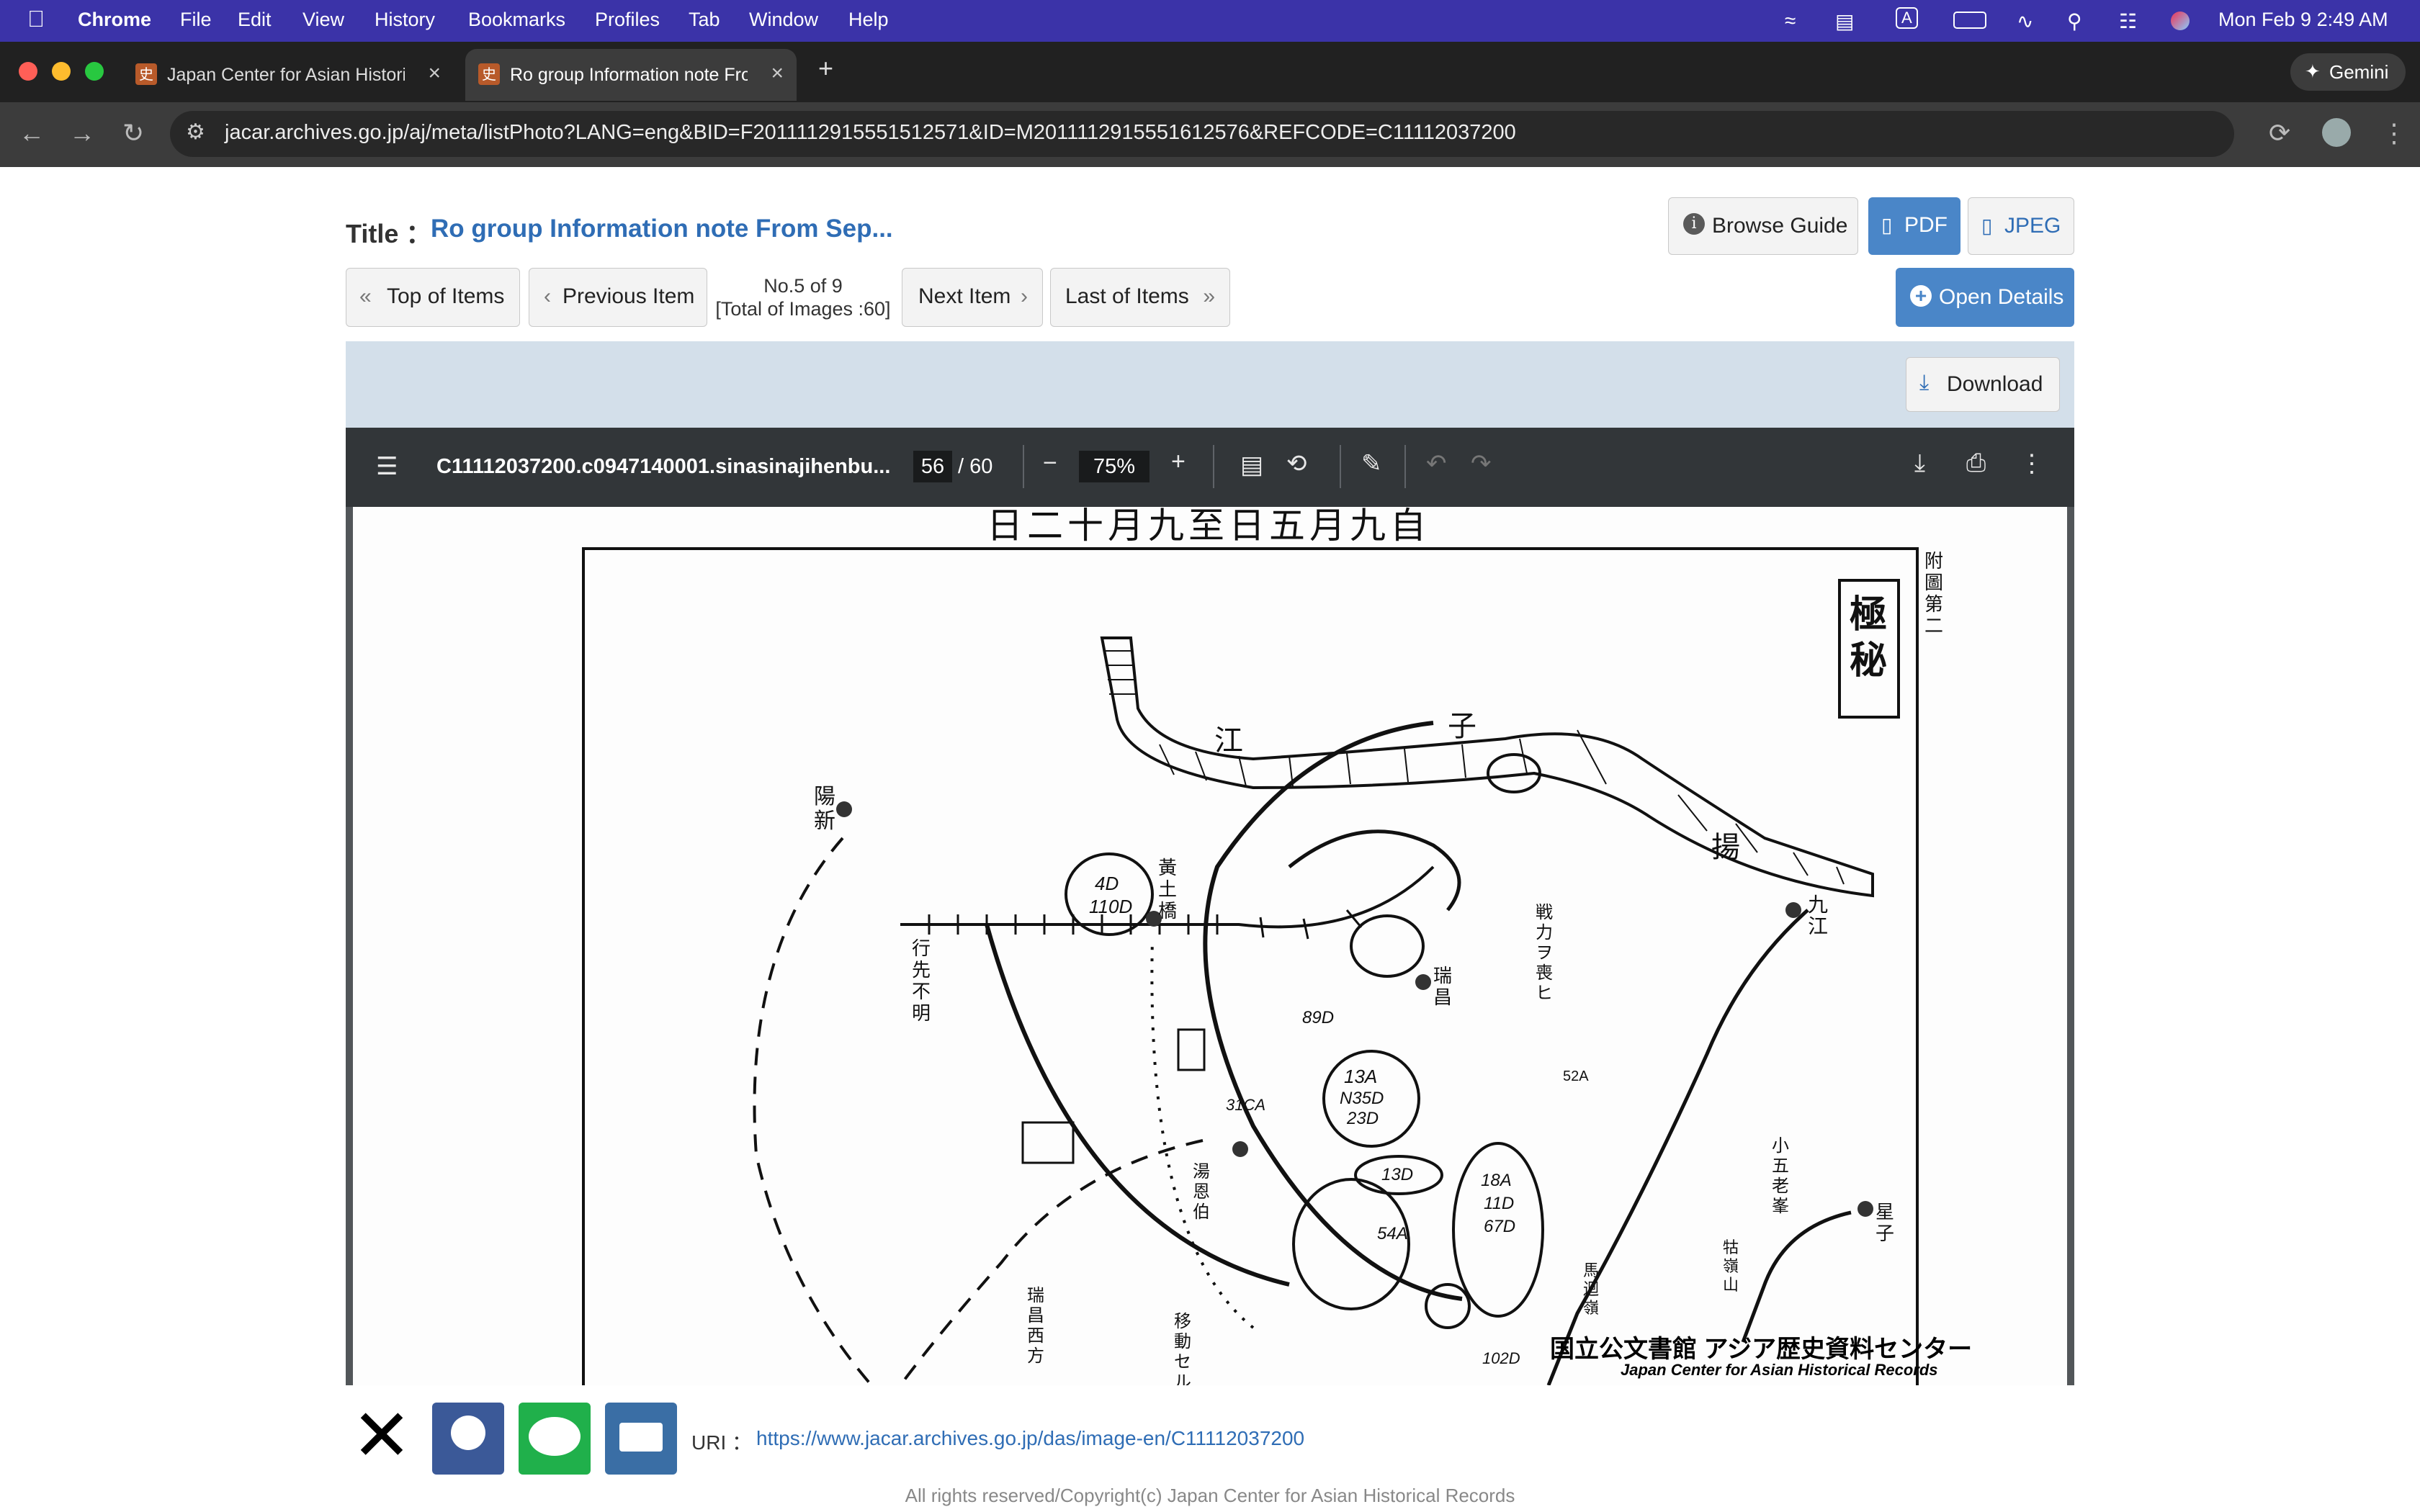  I want to click on window-close-button, so click(28, 71).